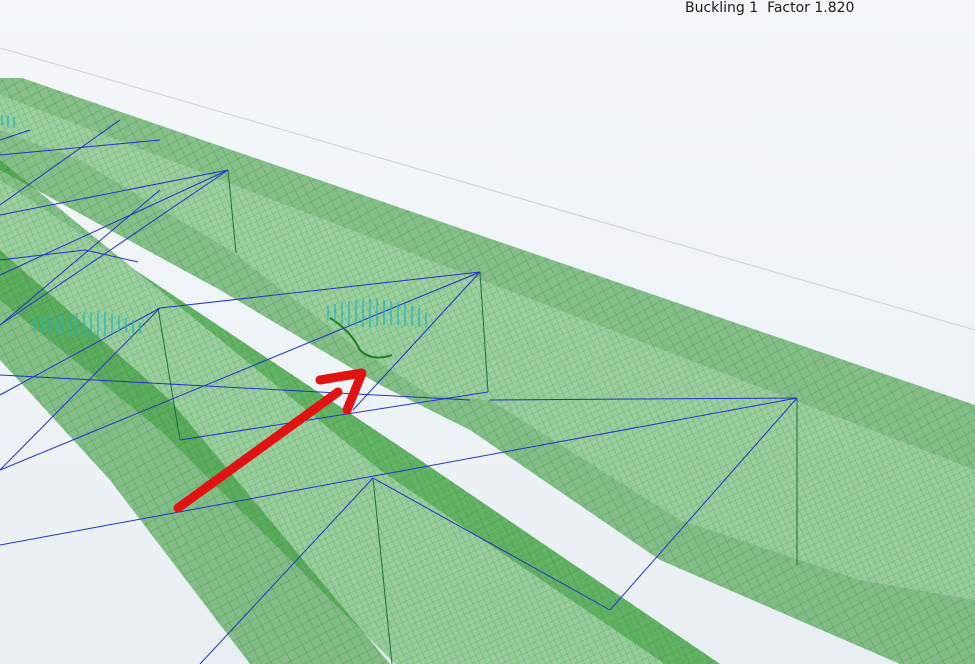 This screenshot has width=975, height=664. What do you see at coordinates (770, 8) in the screenshot?
I see `buckling-result-label: Buckling 1 Factor 1.820` at bounding box center [770, 8].